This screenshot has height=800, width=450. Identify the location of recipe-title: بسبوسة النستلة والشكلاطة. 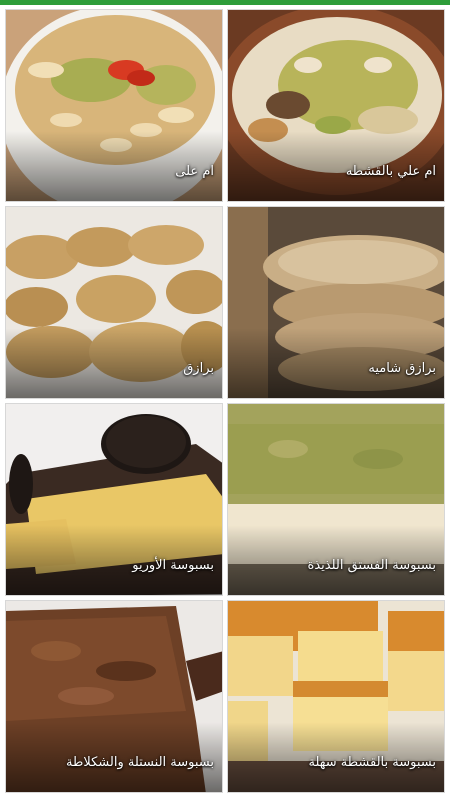
(140, 762).